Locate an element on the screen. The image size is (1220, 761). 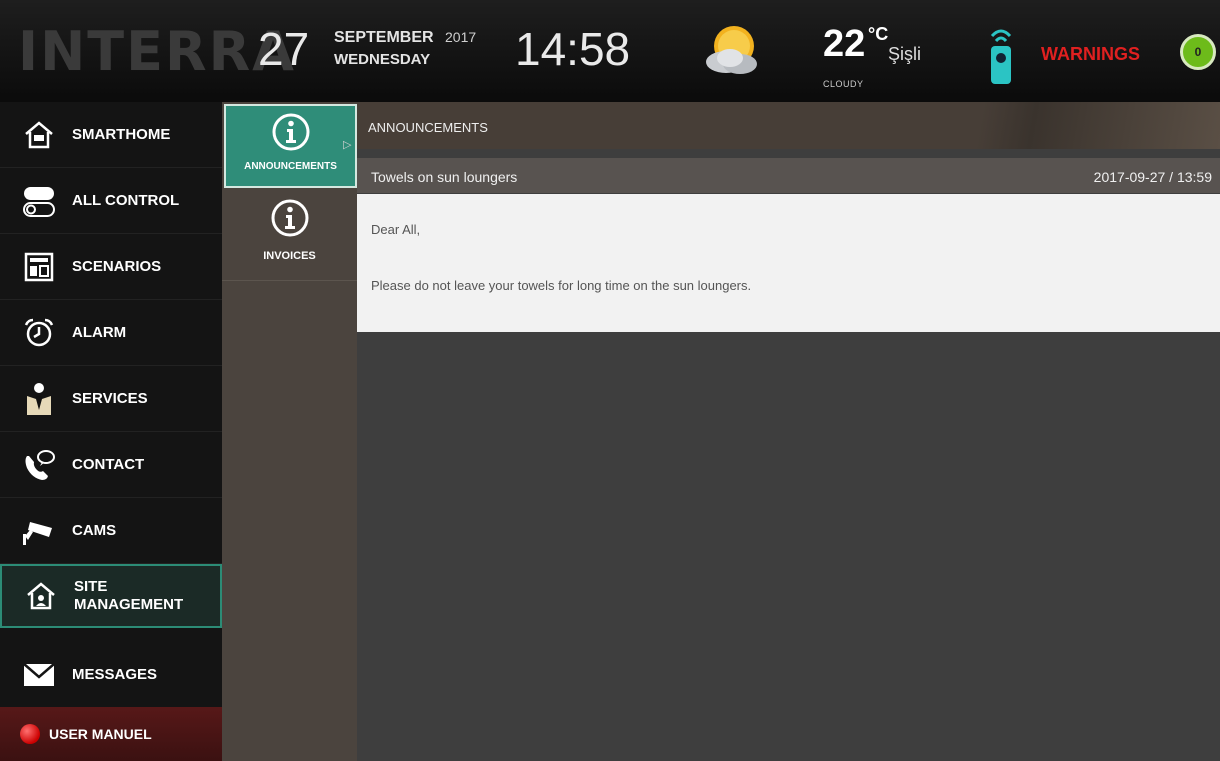
warnings-count-badge: 0 is located at coordinates (1198, 52).